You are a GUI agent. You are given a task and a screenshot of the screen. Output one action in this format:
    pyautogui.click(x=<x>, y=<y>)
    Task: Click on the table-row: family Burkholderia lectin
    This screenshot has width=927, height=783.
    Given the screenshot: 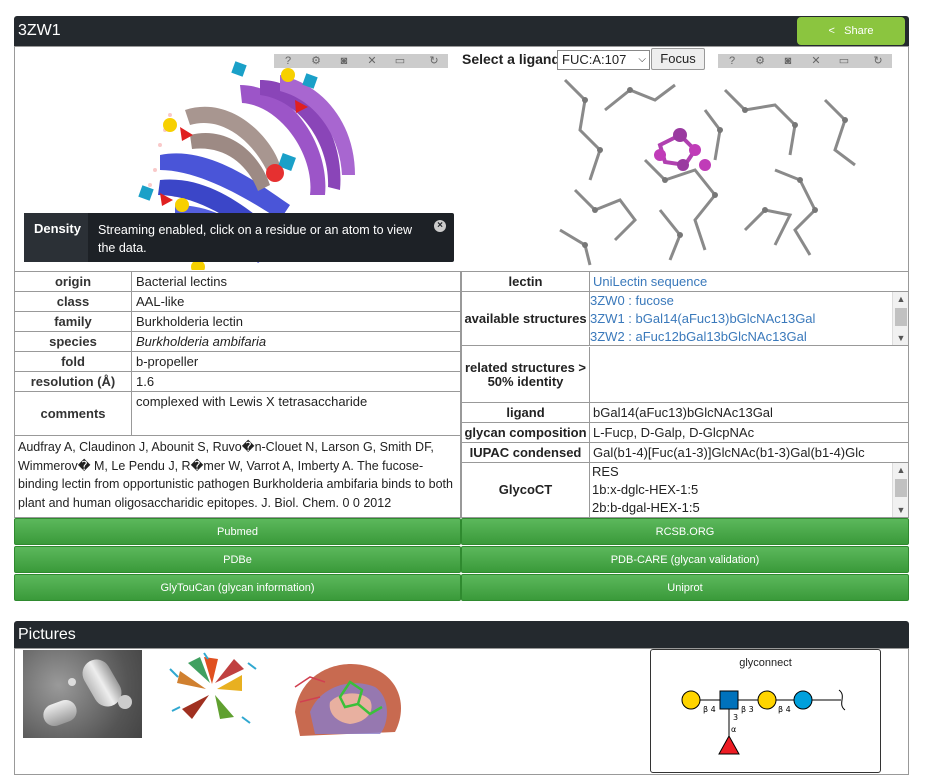 What is the action you would take?
    pyautogui.click(x=237, y=321)
    